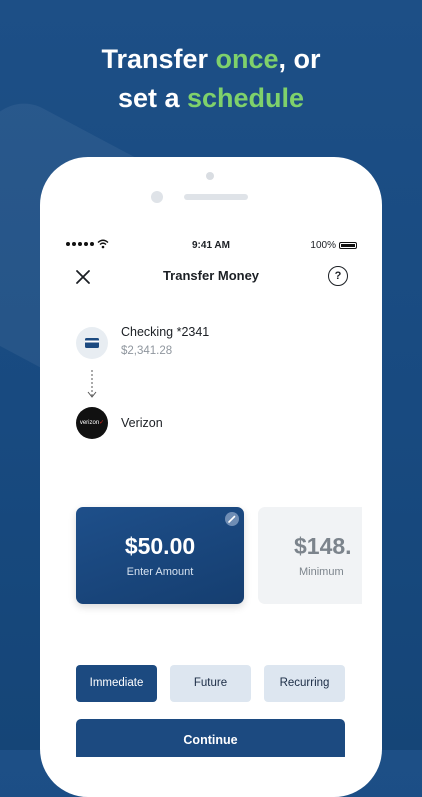 The width and height of the screenshot is (422, 797). Describe the element at coordinates (338, 276) in the screenshot. I see `help-icon: ?` at that location.